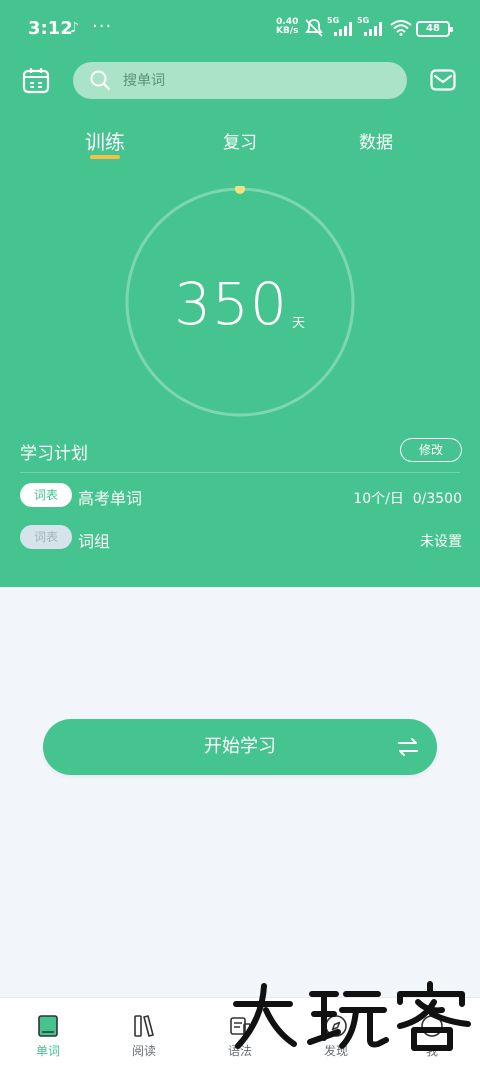 This screenshot has width=480, height=1067. What do you see at coordinates (240, 140) in the screenshot?
I see `tab-review: 复习` at bounding box center [240, 140].